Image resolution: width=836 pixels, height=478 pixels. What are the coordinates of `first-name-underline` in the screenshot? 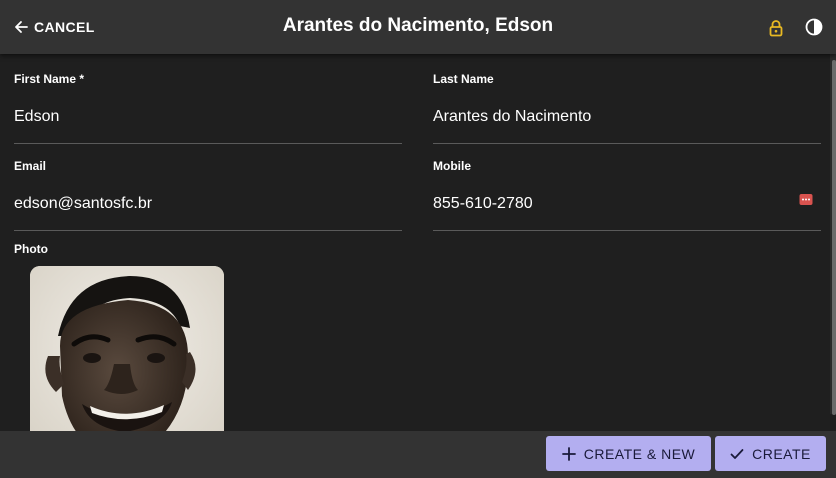 It's located at (208, 143).